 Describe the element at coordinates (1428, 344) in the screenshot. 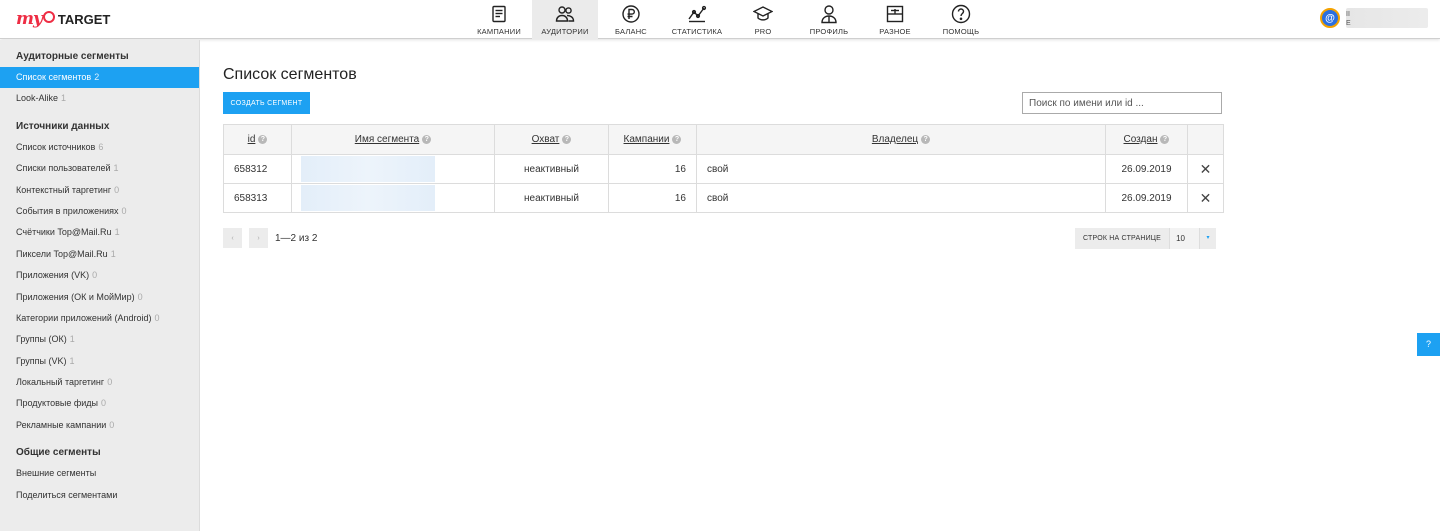

I see `floating-help-button: ?` at that location.